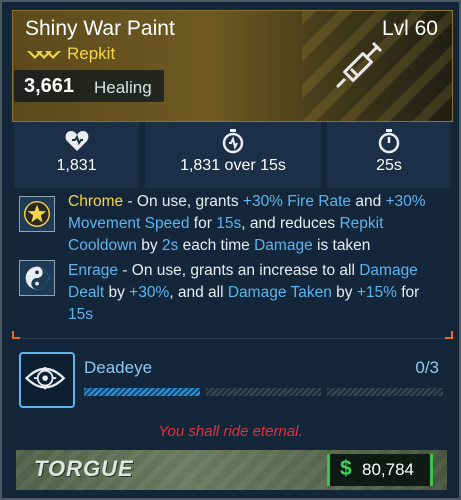 The image size is (461, 500). What do you see at coordinates (37, 278) in the screenshot?
I see `enrage-yinyang-icon` at bounding box center [37, 278].